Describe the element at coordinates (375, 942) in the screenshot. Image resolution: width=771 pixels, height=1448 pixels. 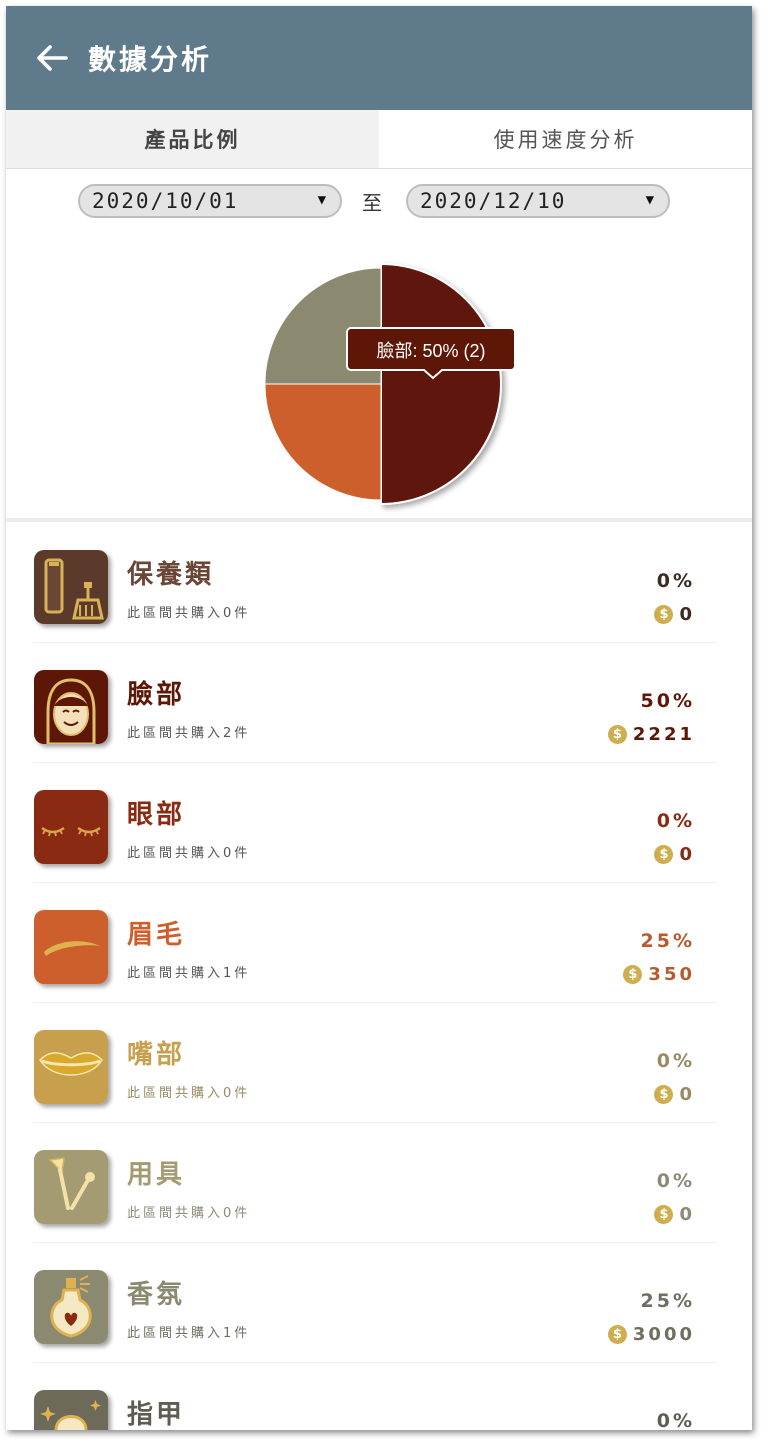
I see `category-row-eyebrow: 眉毛 此區間共購入1件 25% $350` at that location.